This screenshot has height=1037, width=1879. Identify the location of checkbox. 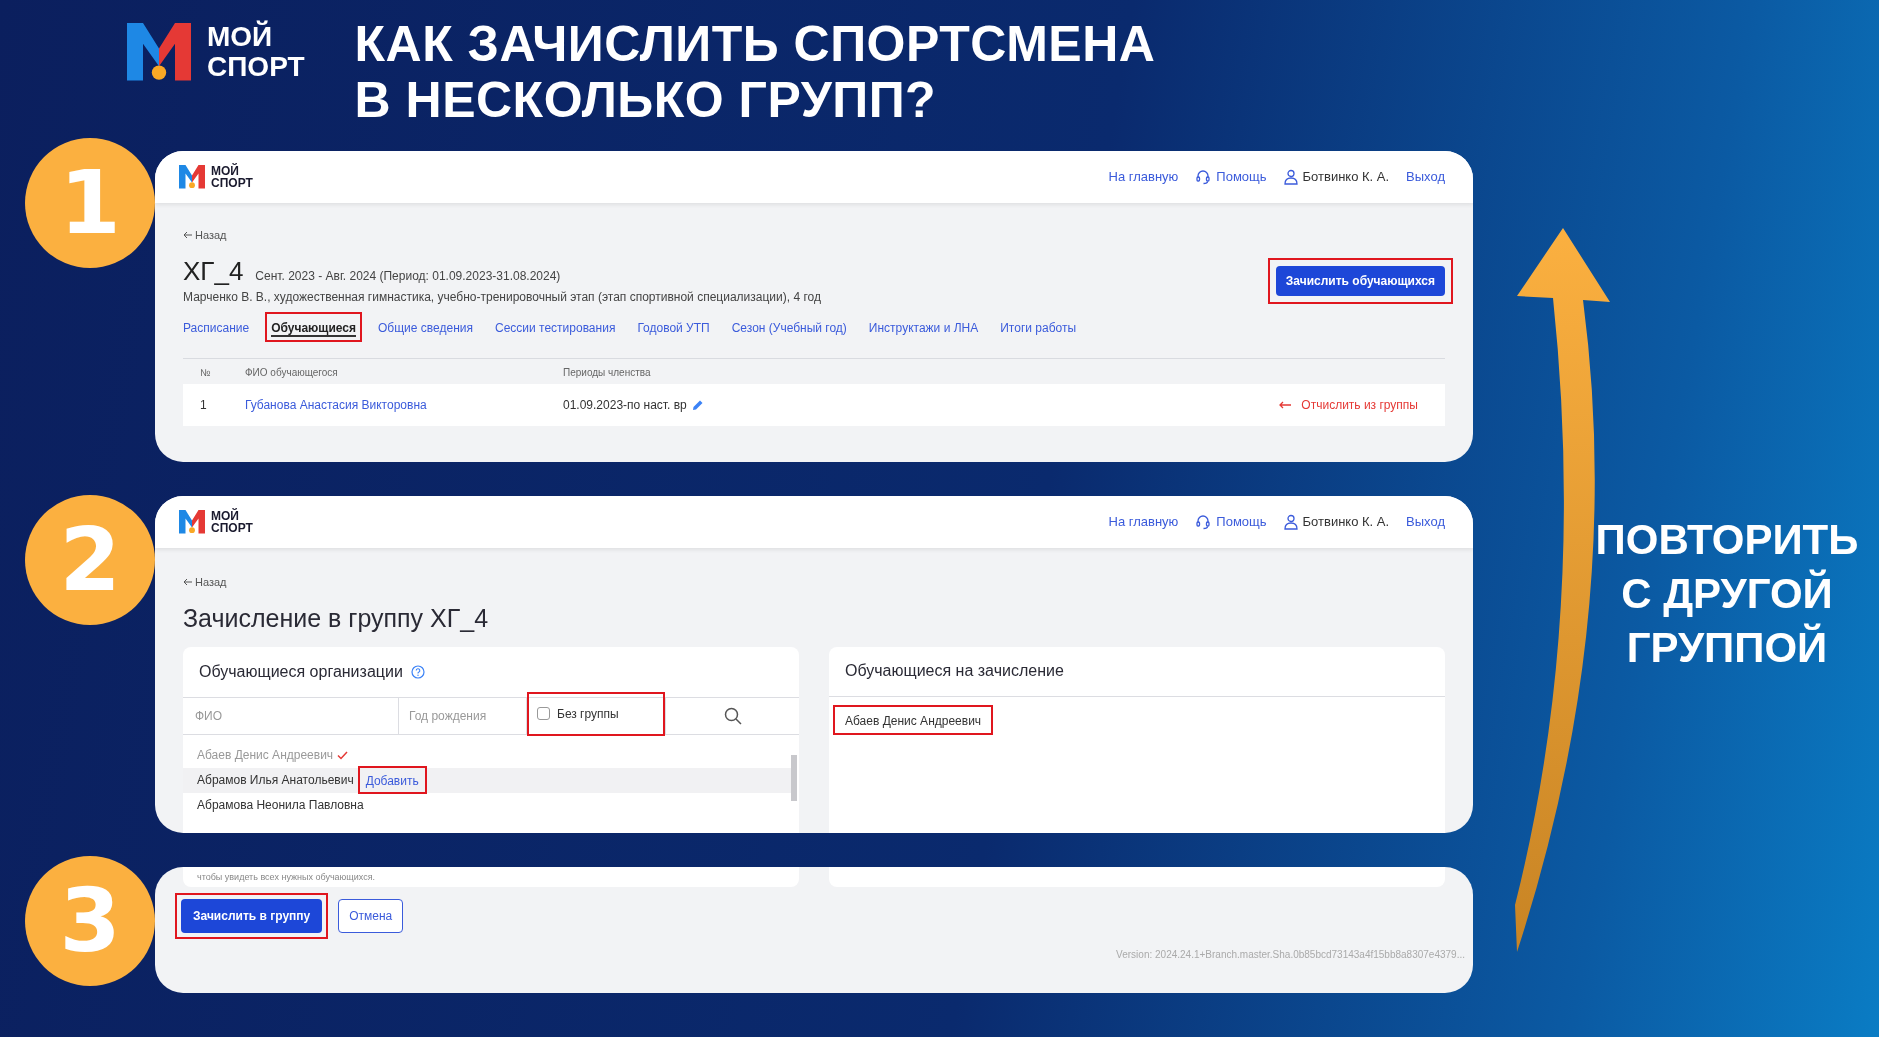
(543, 713).